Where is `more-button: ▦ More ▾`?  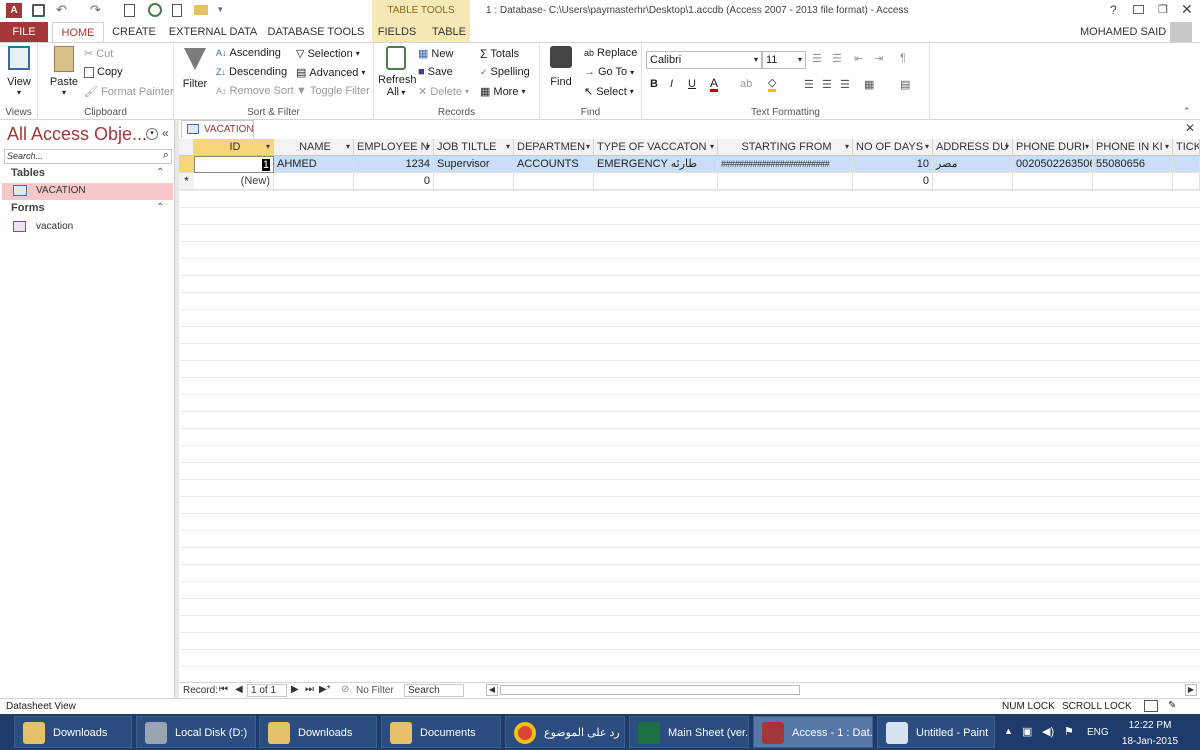
more-button: ▦ More ▾ is located at coordinates (502, 92).